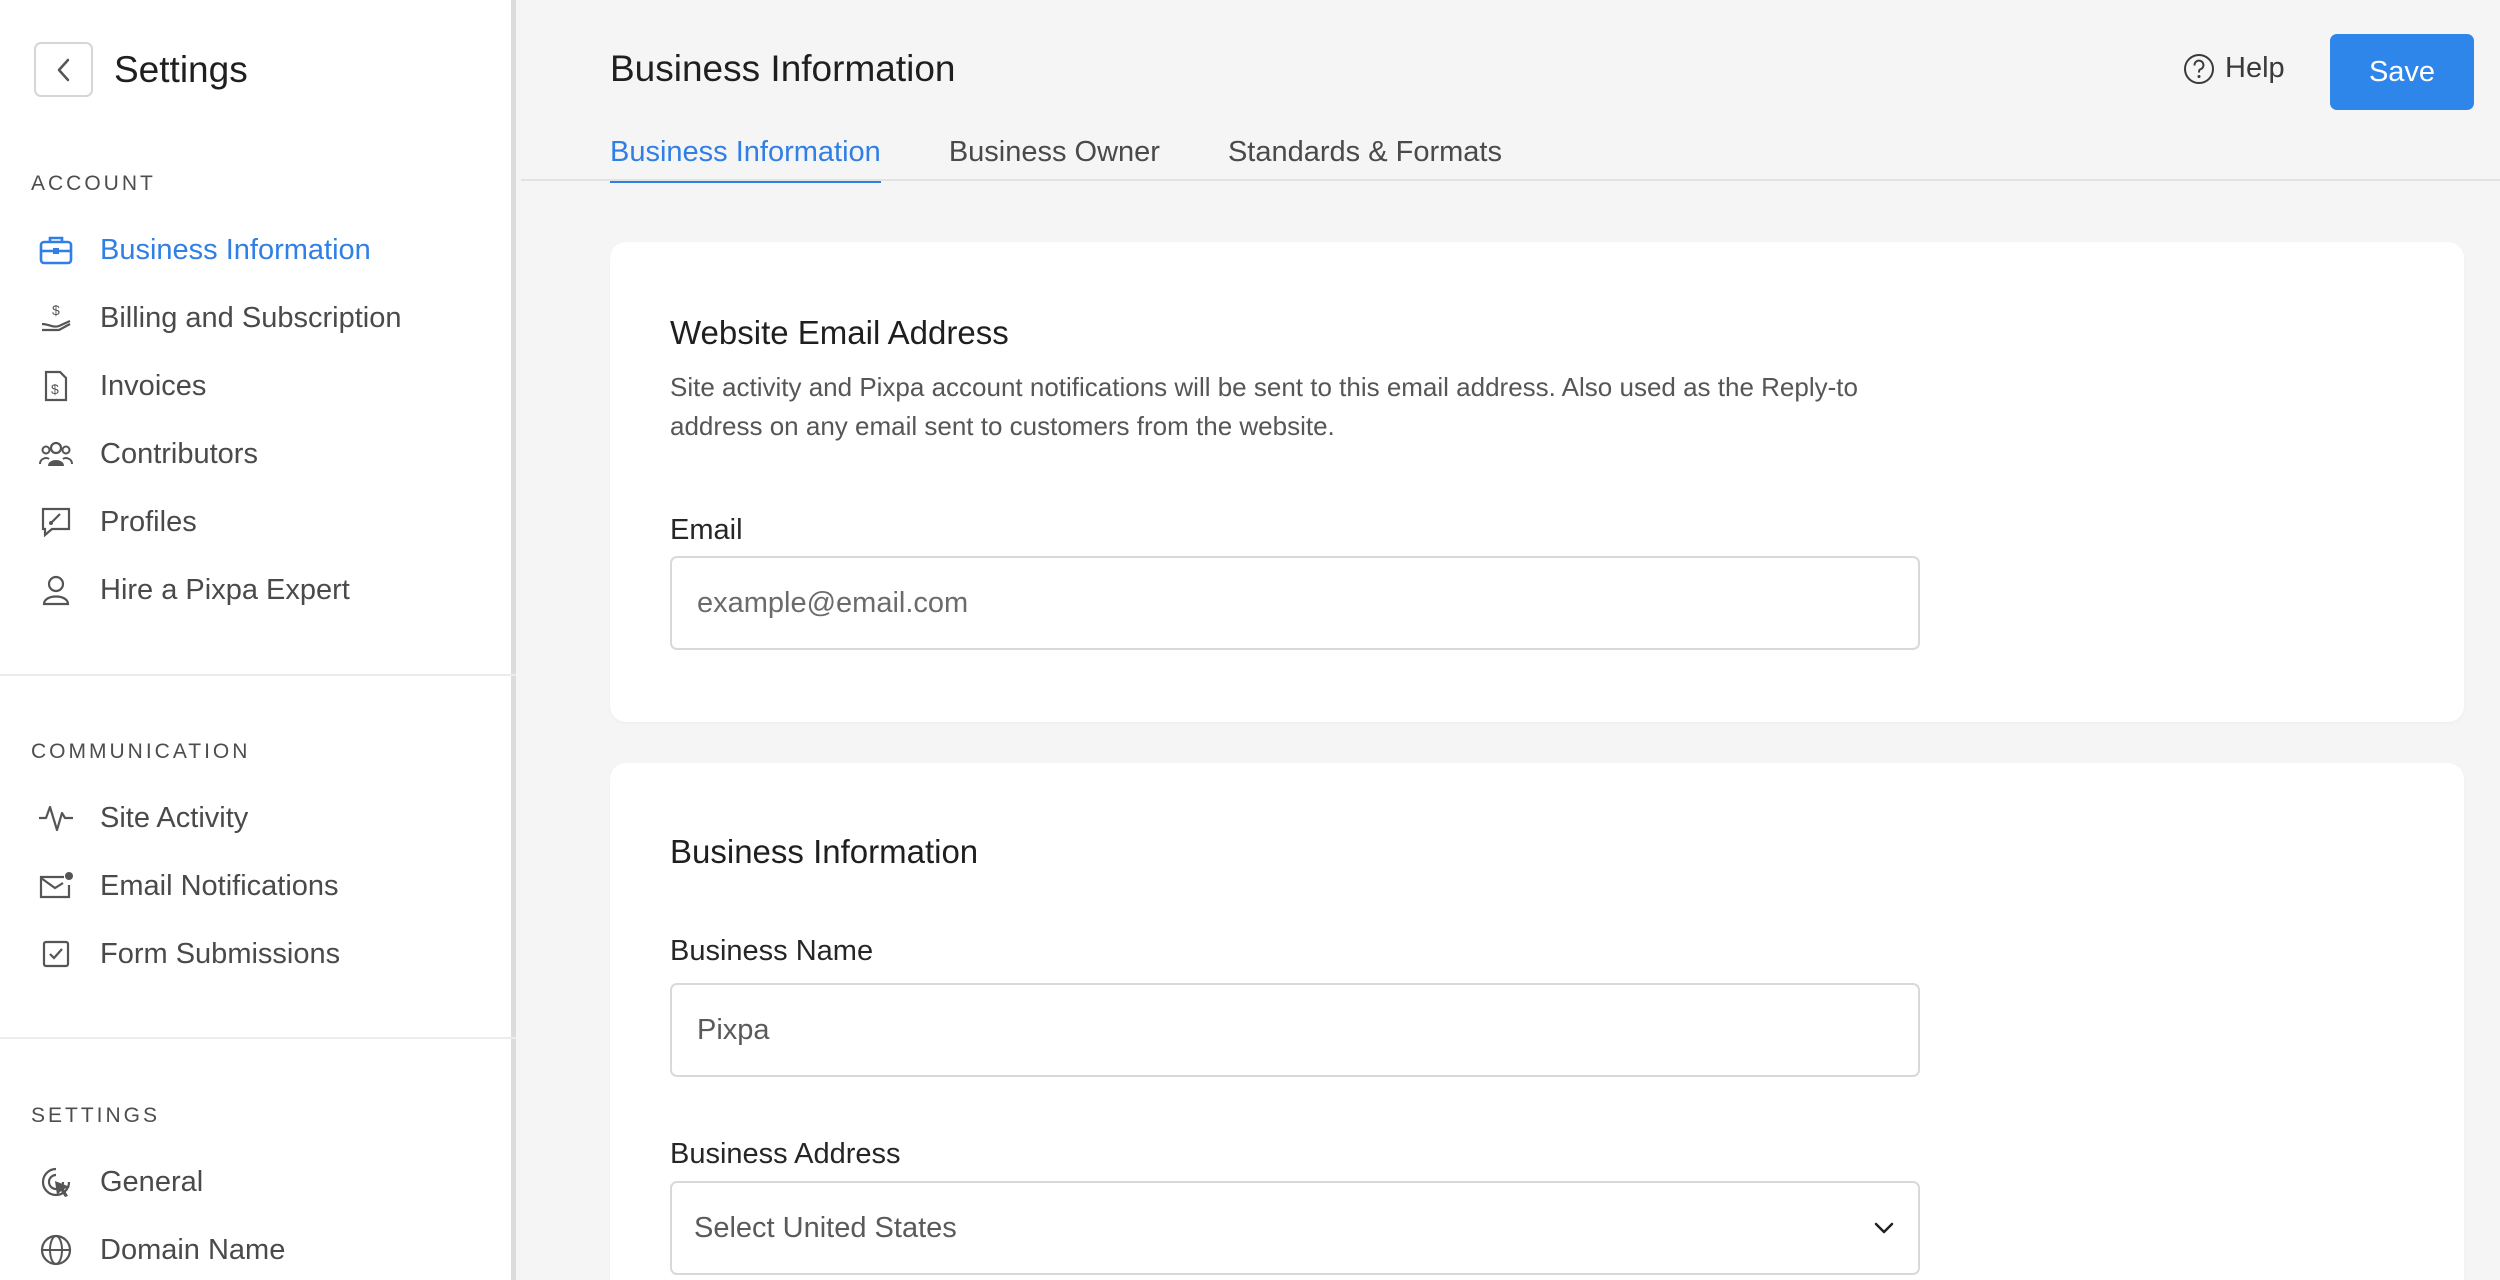 This screenshot has width=2500, height=1280. I want to click on sidebar-item-label: Form Submissions, so click(220, 953).